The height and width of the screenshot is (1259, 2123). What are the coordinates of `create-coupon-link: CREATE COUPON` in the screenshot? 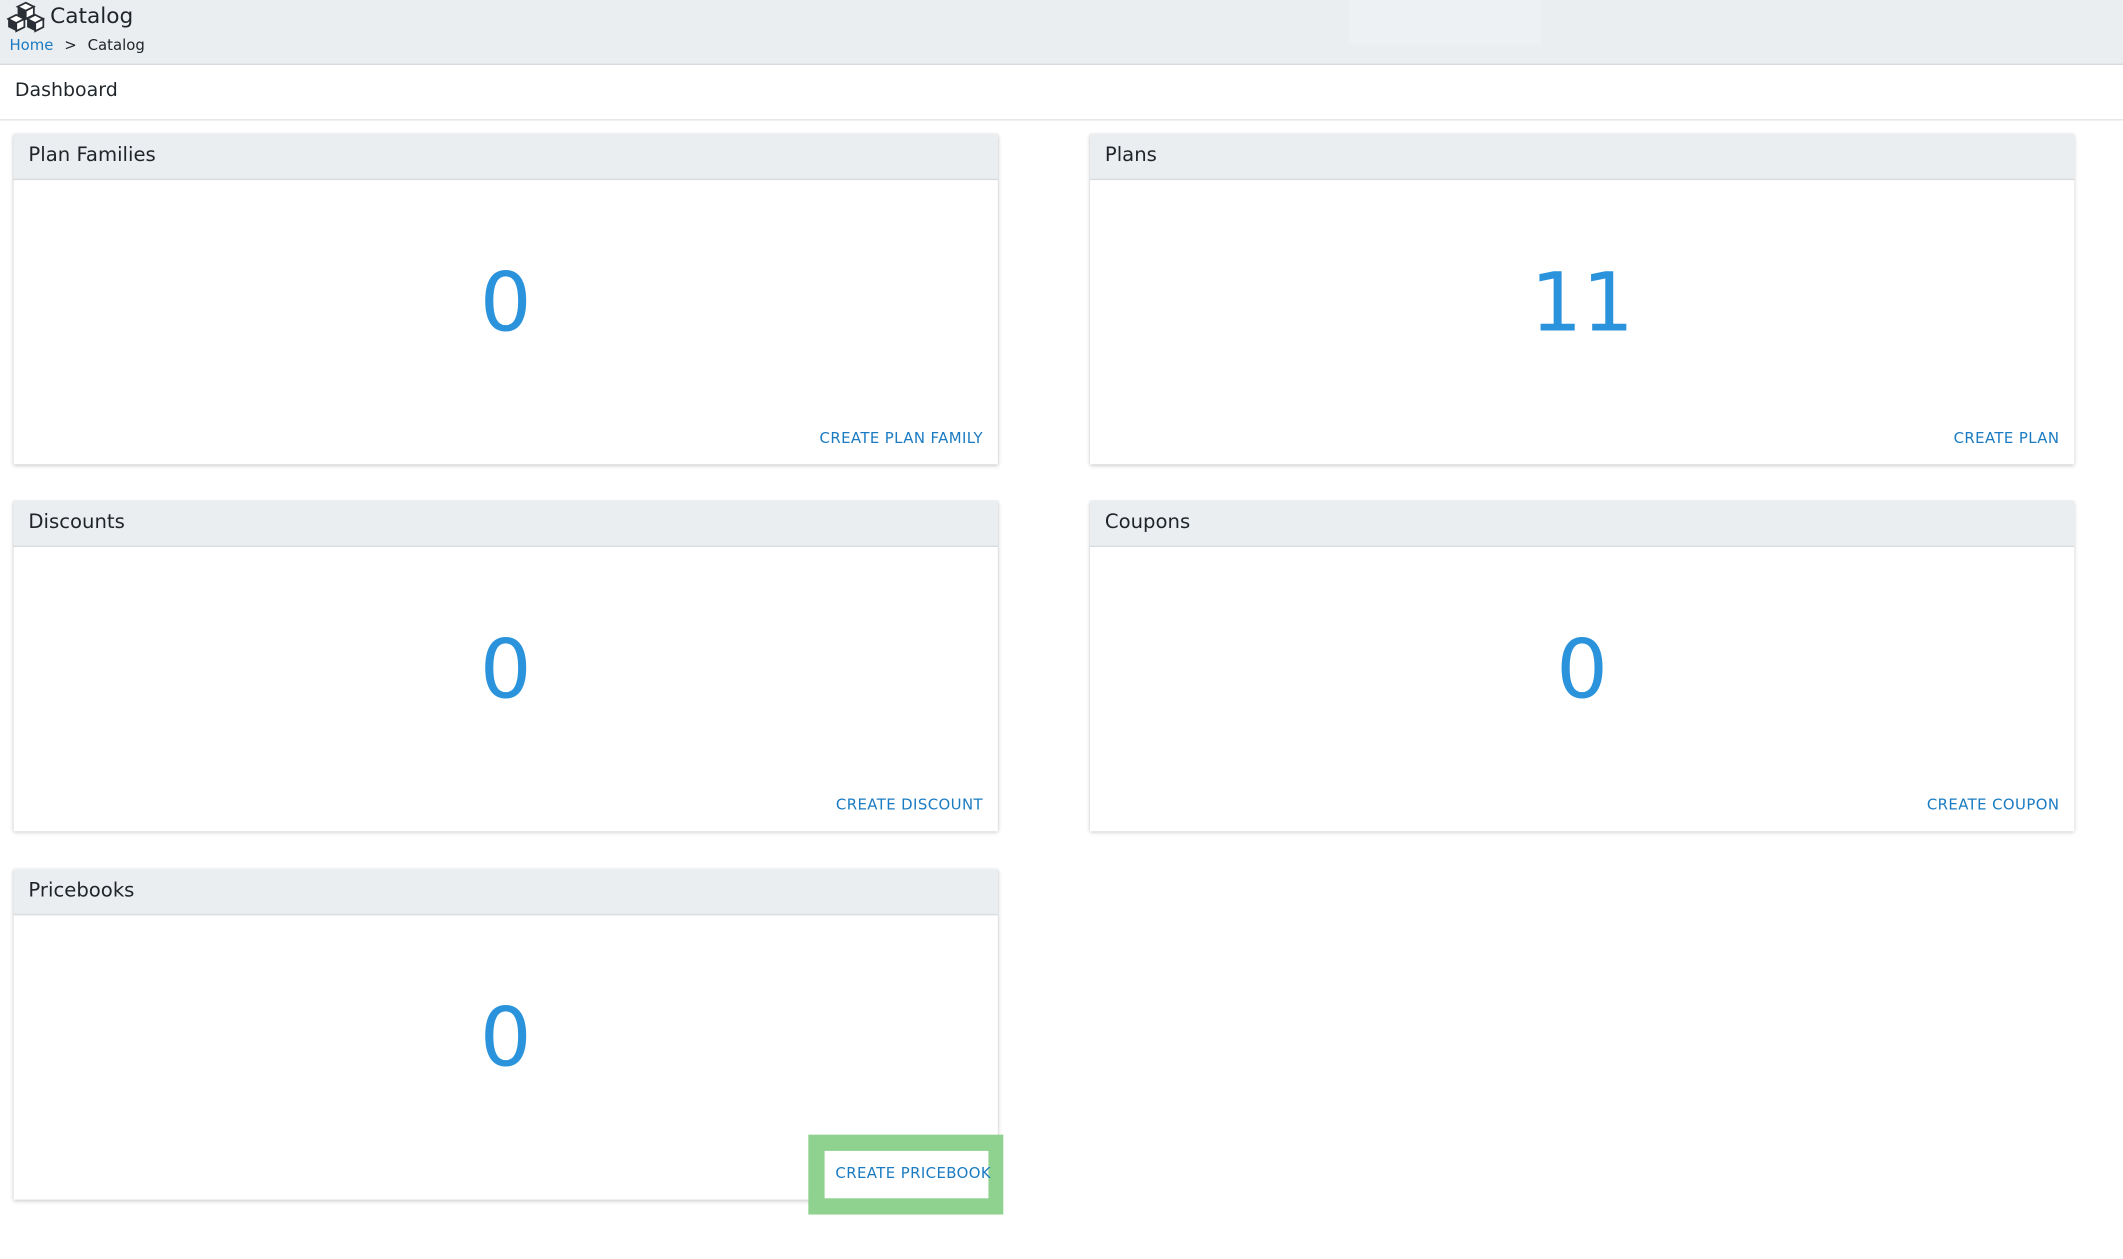 It's located at (1993, 805).